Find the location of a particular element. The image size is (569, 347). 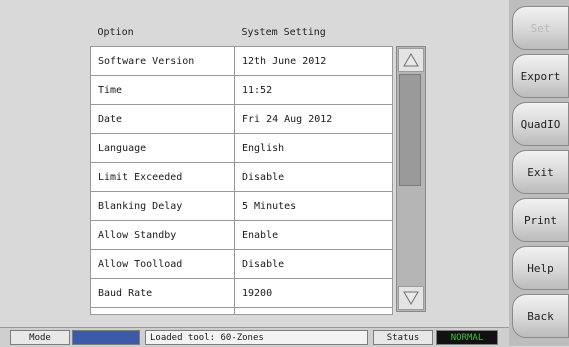

status-label: Status is located at coordinates (403, 337).